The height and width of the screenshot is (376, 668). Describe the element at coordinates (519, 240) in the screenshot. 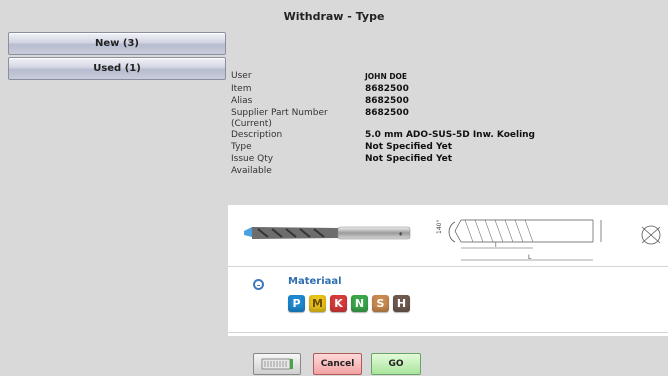

I see `drill-technical-drawing: 140° l L` at that location.